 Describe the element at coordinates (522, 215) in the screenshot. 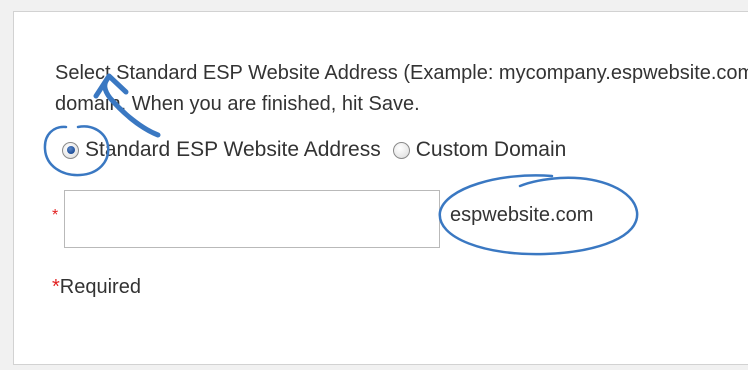

I see `domain-suffix: espwebsite.com` at that location.